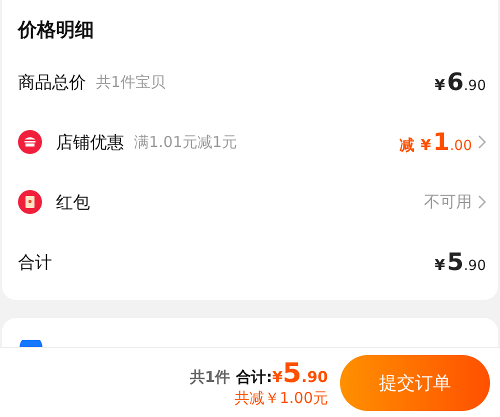  Describe the element at coordinates (415, 382) in the screenshot. I see `submit-order-button: 提交订单` at that location.